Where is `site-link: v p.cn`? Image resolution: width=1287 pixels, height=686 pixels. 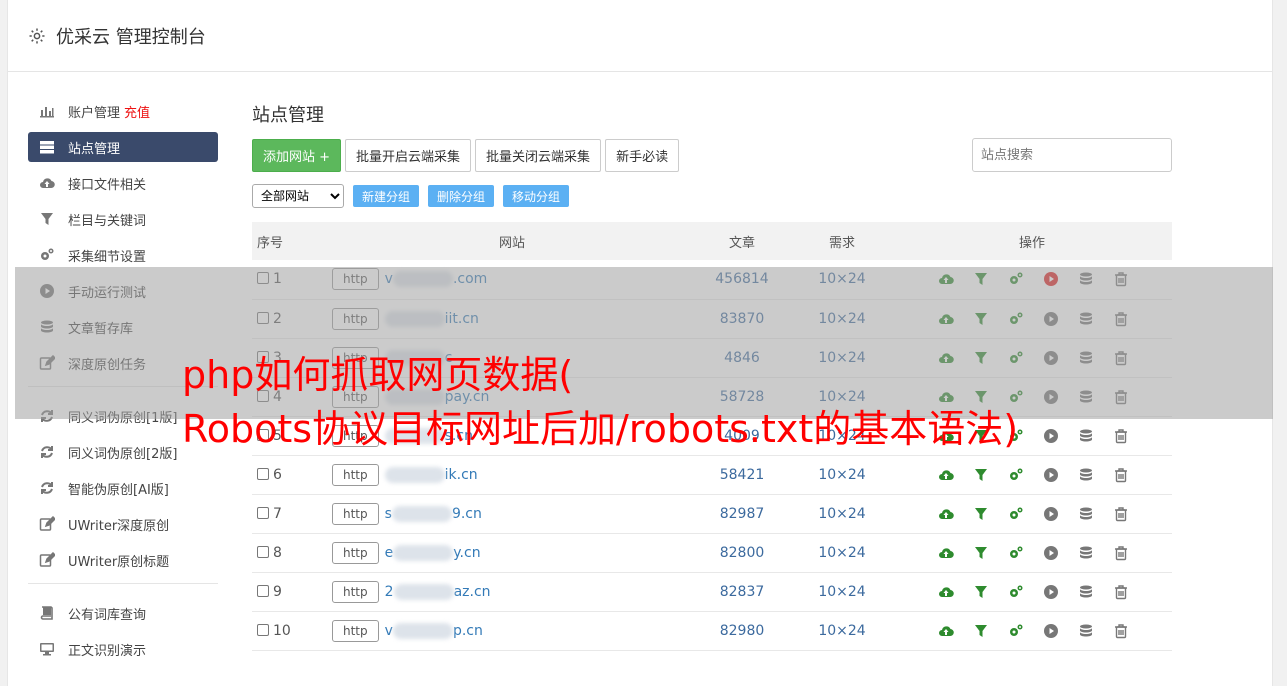 site-link: v p.cn is located at coordinates (433, 630).